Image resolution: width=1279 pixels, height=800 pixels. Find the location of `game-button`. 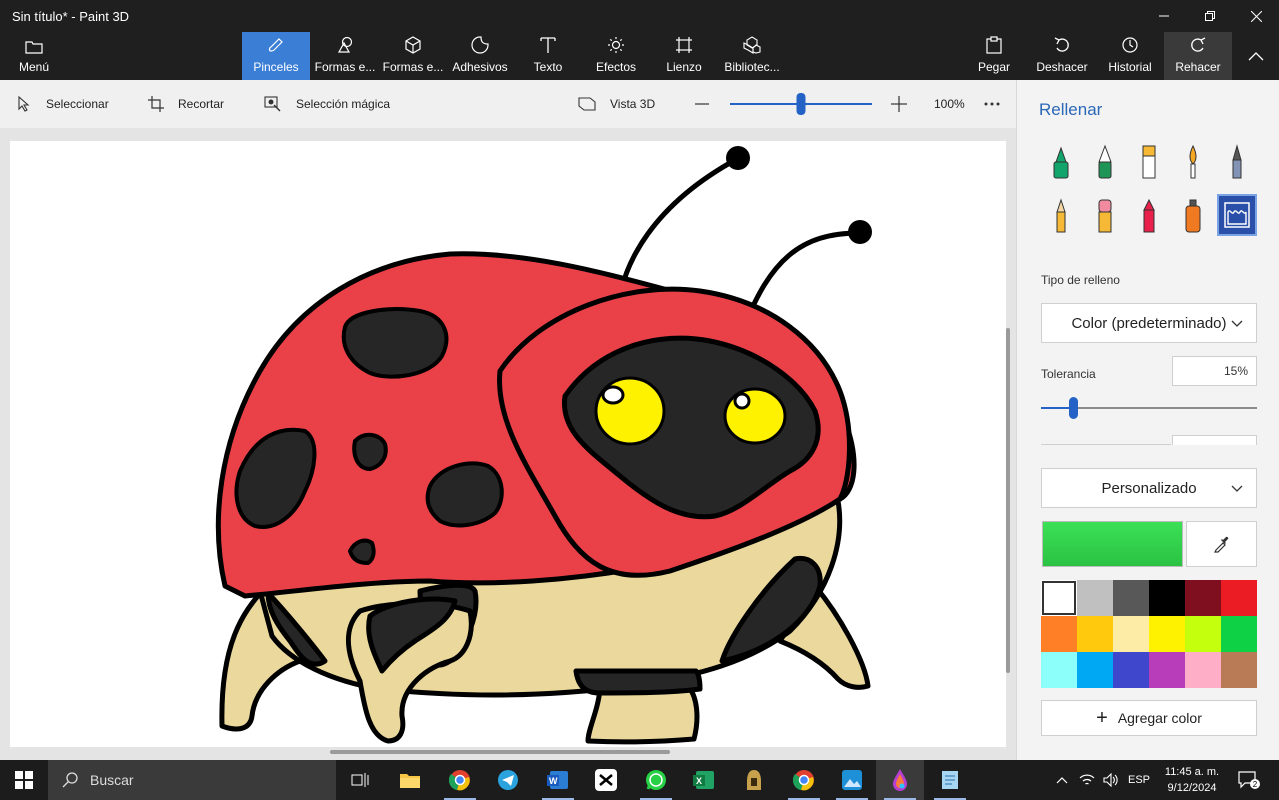

game-button is located at coordinates (754, 780).